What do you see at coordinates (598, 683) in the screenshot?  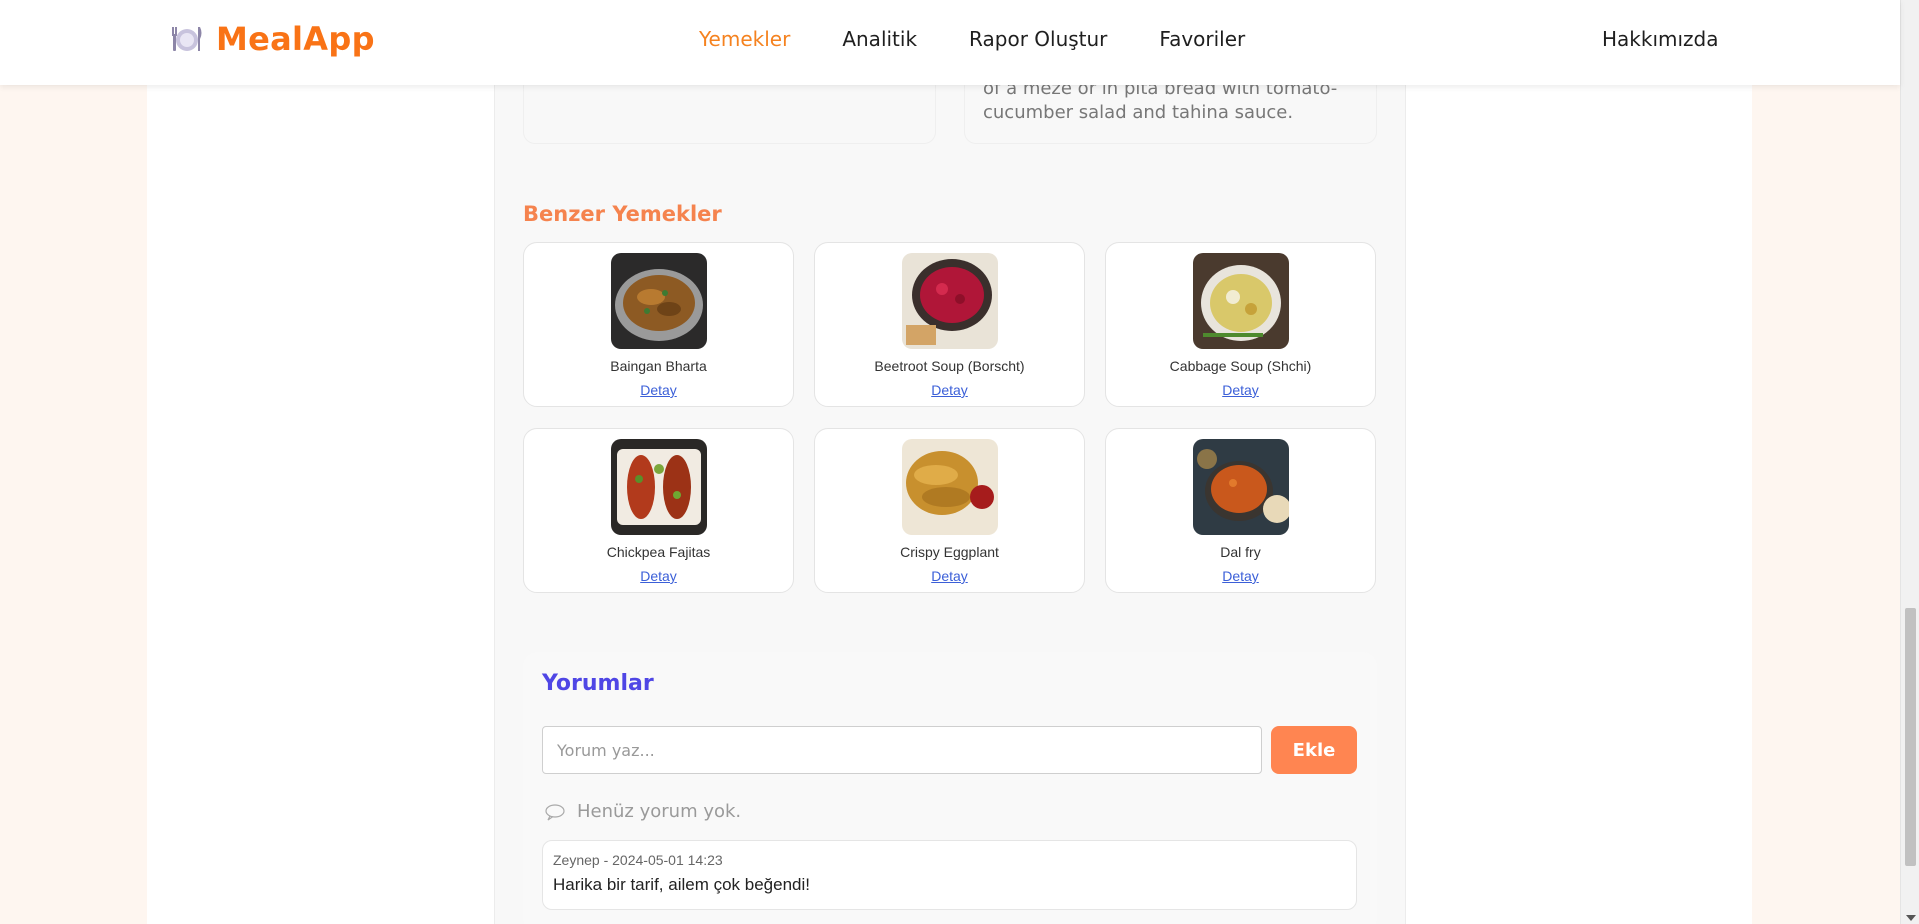 I see `comments-title: Yorumlar` at bounding box center [598, 683].